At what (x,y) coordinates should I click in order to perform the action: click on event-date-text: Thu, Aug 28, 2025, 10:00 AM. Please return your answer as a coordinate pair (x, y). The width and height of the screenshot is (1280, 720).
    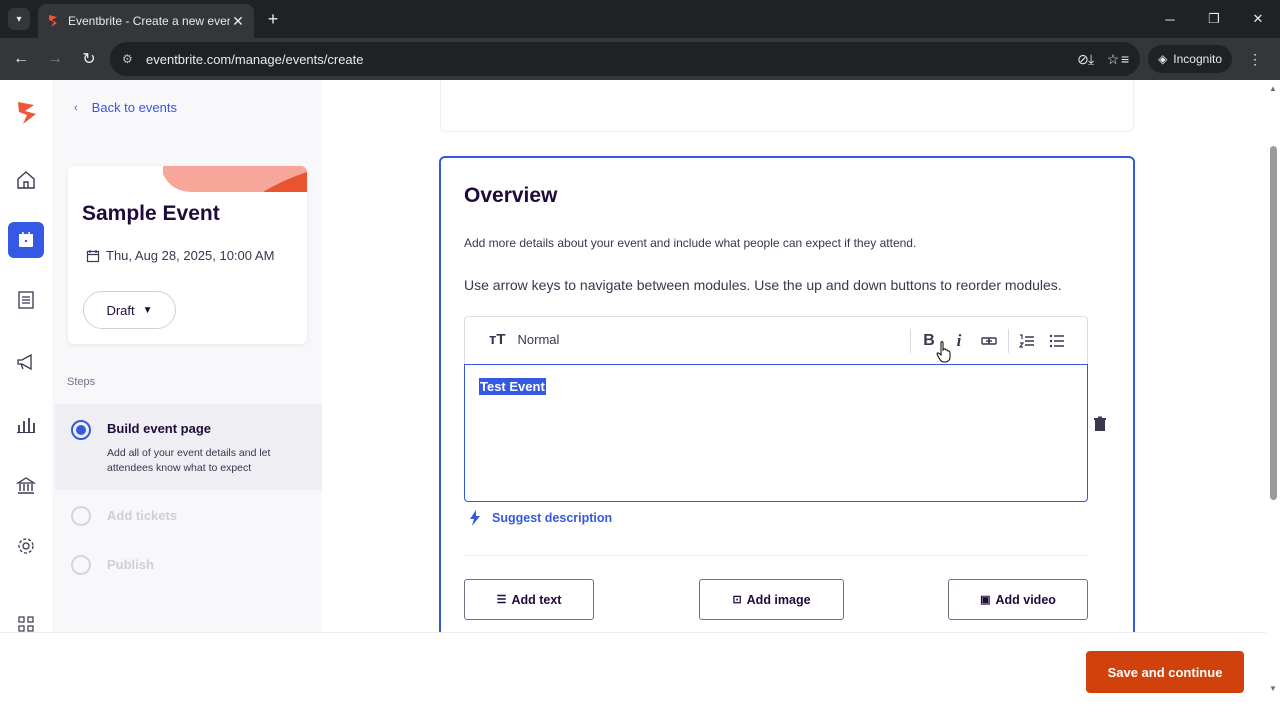
    Looking at the image, I should click on (190, 255).